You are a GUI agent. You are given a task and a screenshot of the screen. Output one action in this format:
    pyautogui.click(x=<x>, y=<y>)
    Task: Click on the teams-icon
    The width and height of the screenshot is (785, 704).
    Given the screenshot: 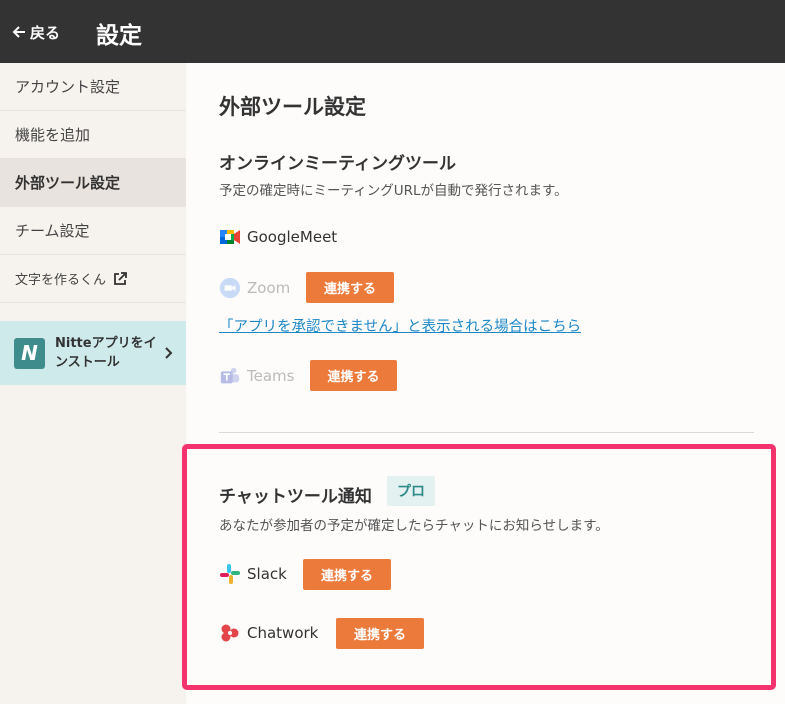 What is the action you would take?
    pyautogui.click(x=230, y=376)
    